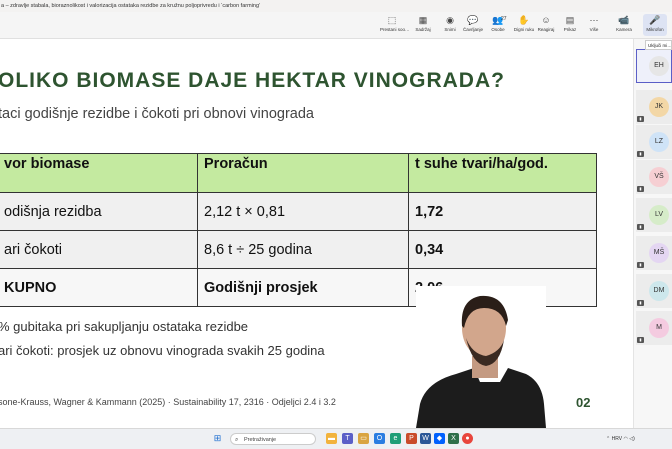  I want to click on react-button: ☺ Reagiraj, so click(546, 25).